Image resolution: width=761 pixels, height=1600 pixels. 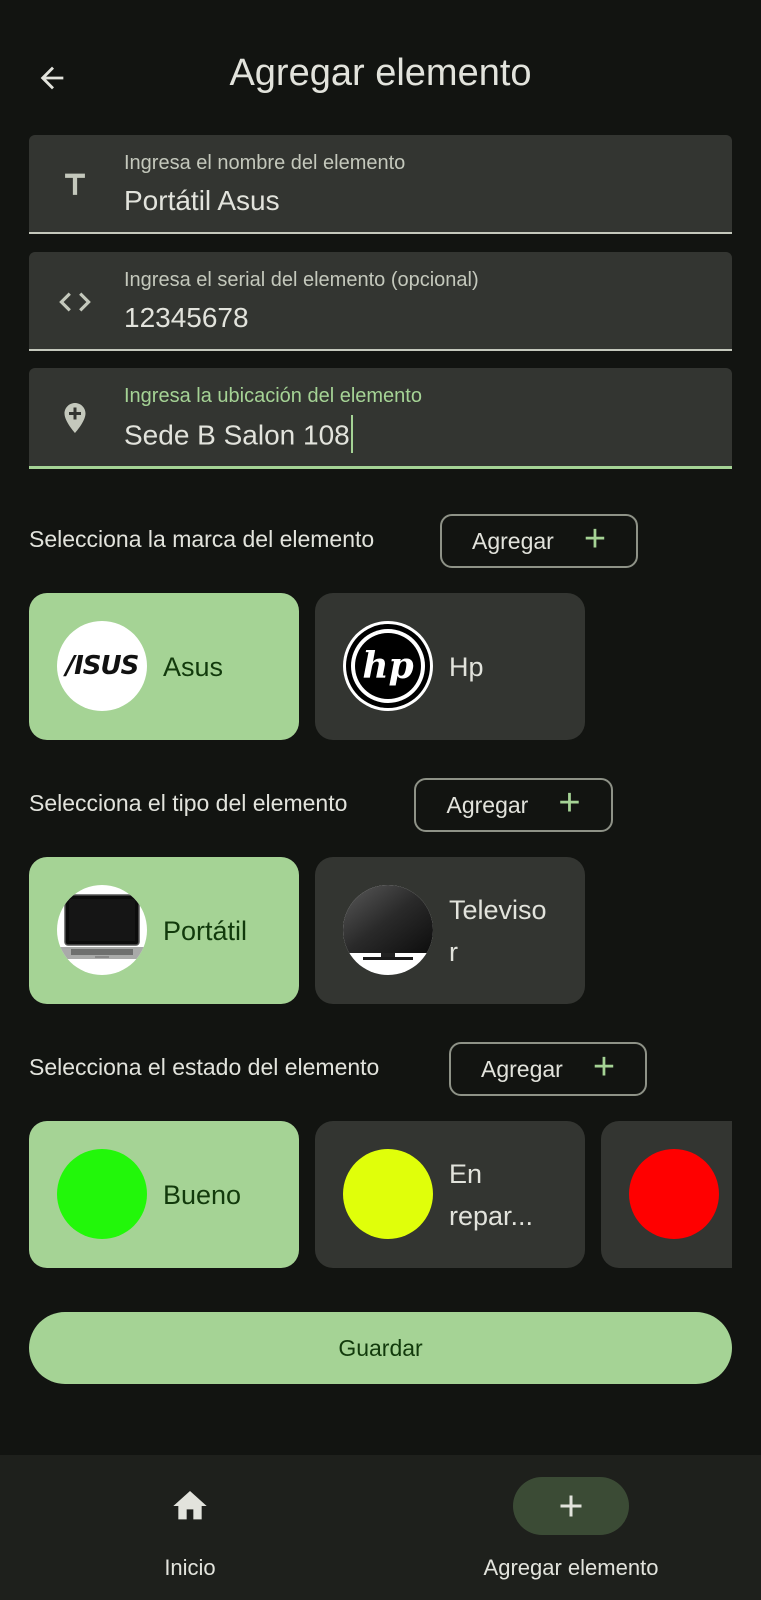 I want to click on state-card-third, so click(x=666, y=1194).